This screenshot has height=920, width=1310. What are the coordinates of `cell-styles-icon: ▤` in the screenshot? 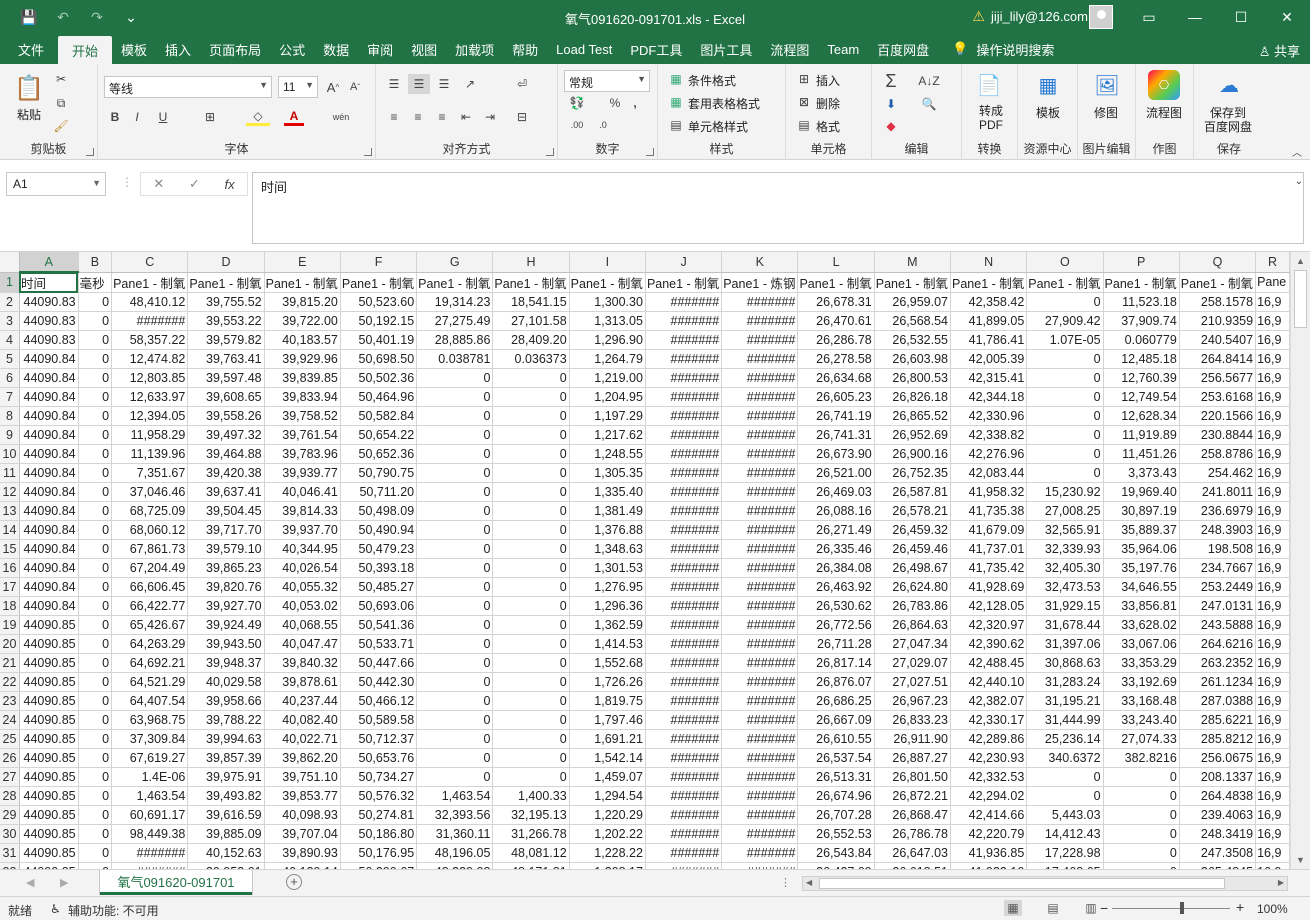 It's located at (676, 125).